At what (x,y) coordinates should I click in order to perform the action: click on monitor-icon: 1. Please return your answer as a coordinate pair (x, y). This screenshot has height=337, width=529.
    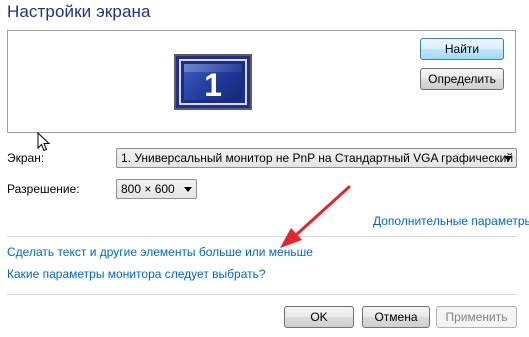
    Looking at the image, I should click on (213, 82).